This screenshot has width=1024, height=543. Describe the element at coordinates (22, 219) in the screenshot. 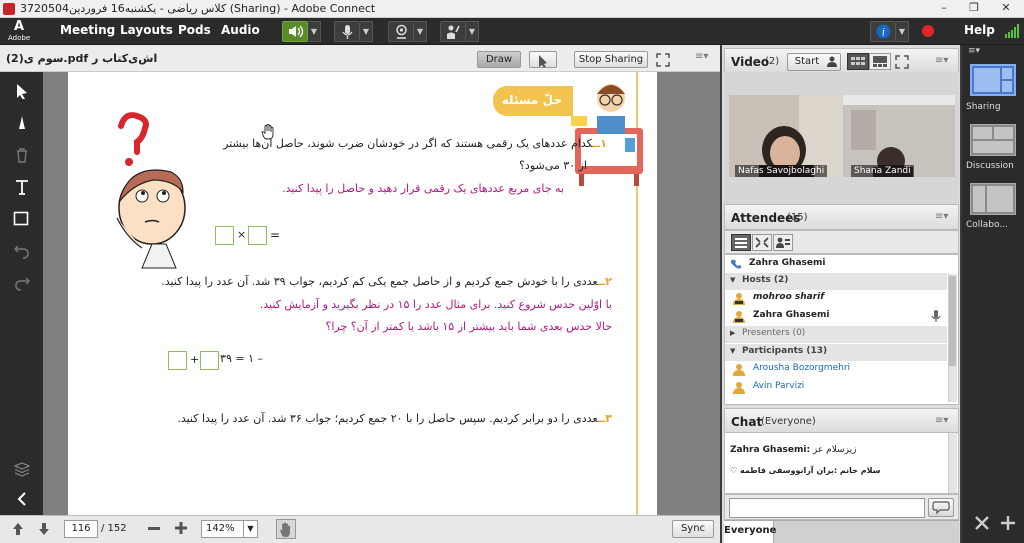

I see `shape-tool-icon` at that location.